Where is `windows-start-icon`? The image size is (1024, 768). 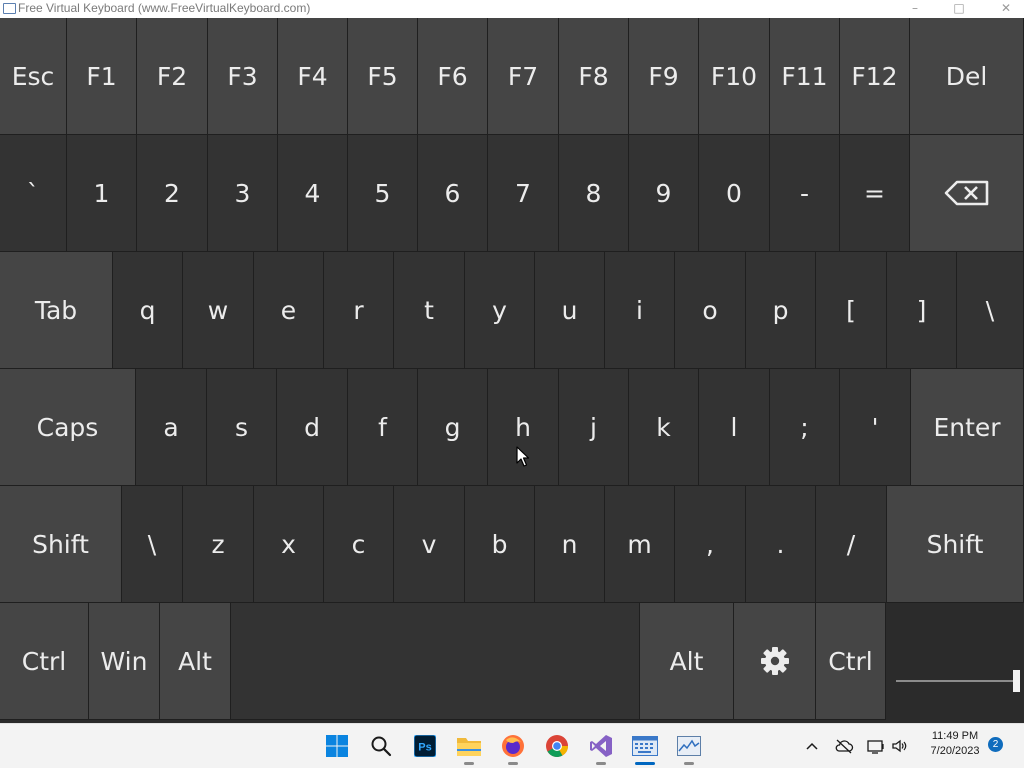
windows-start-icon is located at coordinates (337, 746).